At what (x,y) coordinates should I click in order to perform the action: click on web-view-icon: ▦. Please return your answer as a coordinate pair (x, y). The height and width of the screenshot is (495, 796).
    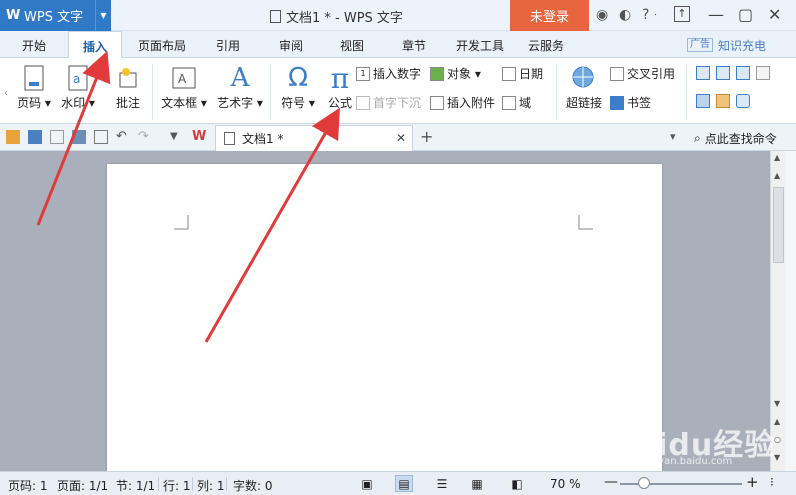
    Looking at the image, I should click on (477, 483).